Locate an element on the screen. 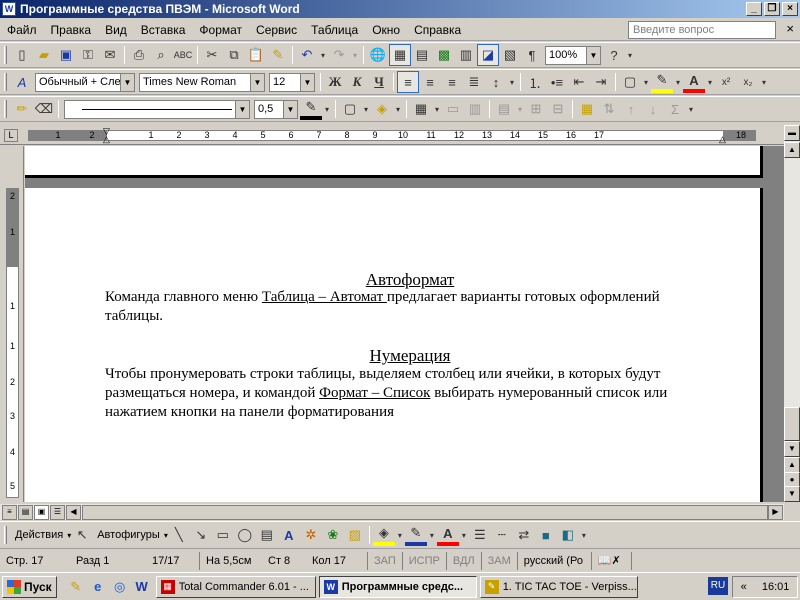 The image size is (800, 600). word-app-icon: W is located at coordinates (9, 9).